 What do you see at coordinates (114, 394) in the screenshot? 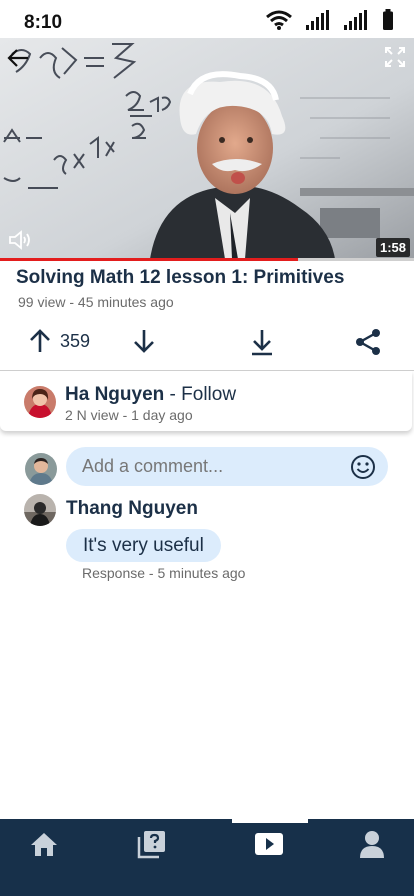
I see `channel-name: Ha Nguyen` at bounding box center [114, 394].